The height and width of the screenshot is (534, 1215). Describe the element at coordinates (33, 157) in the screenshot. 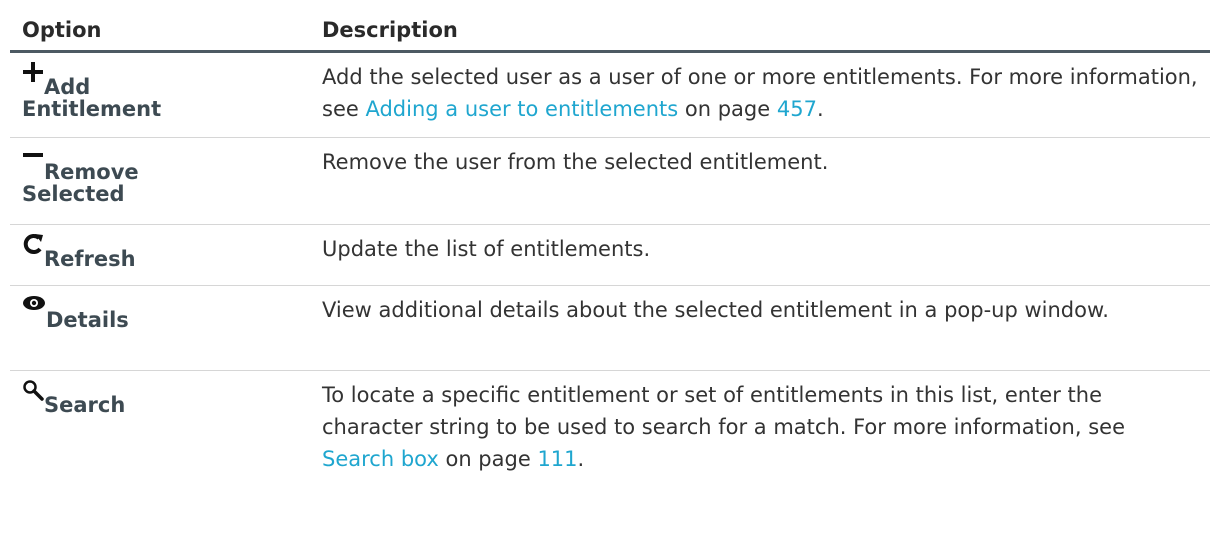

I see `minus-icon` at that location.